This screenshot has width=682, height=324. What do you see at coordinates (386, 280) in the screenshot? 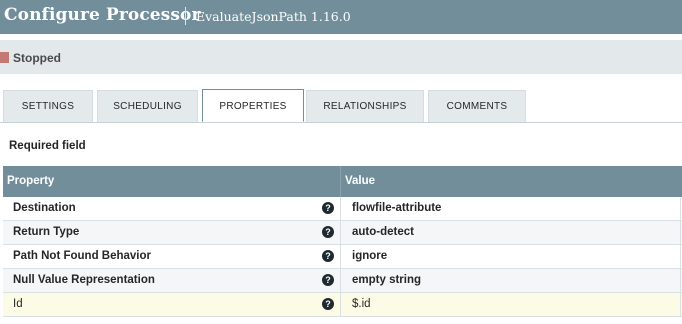
I see `property-value: empty string` at bounding box center [386, 280].